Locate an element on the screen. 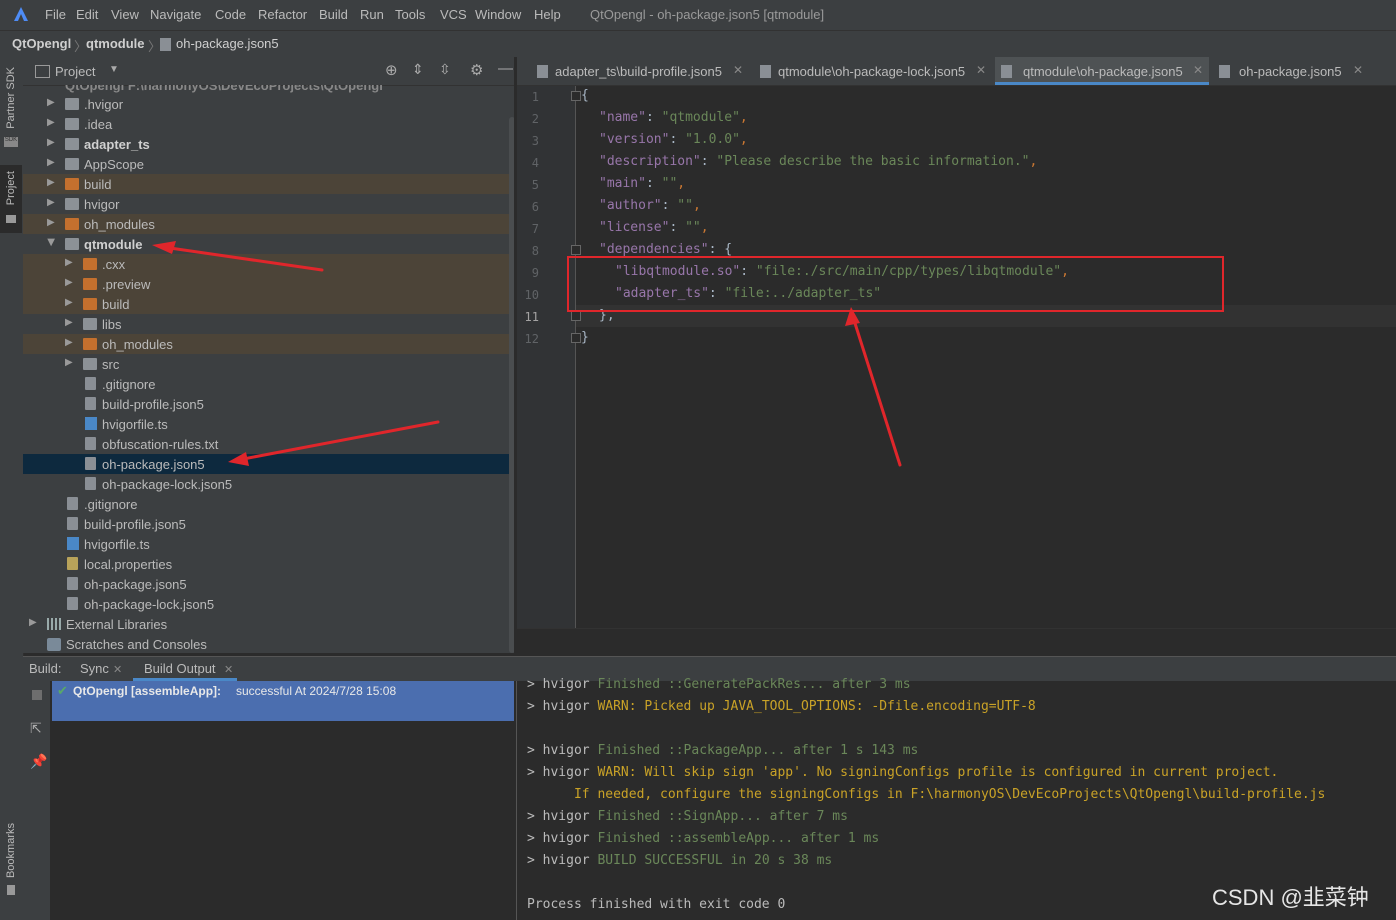  project-panel-title: Project is located at coordinates (75, 71).